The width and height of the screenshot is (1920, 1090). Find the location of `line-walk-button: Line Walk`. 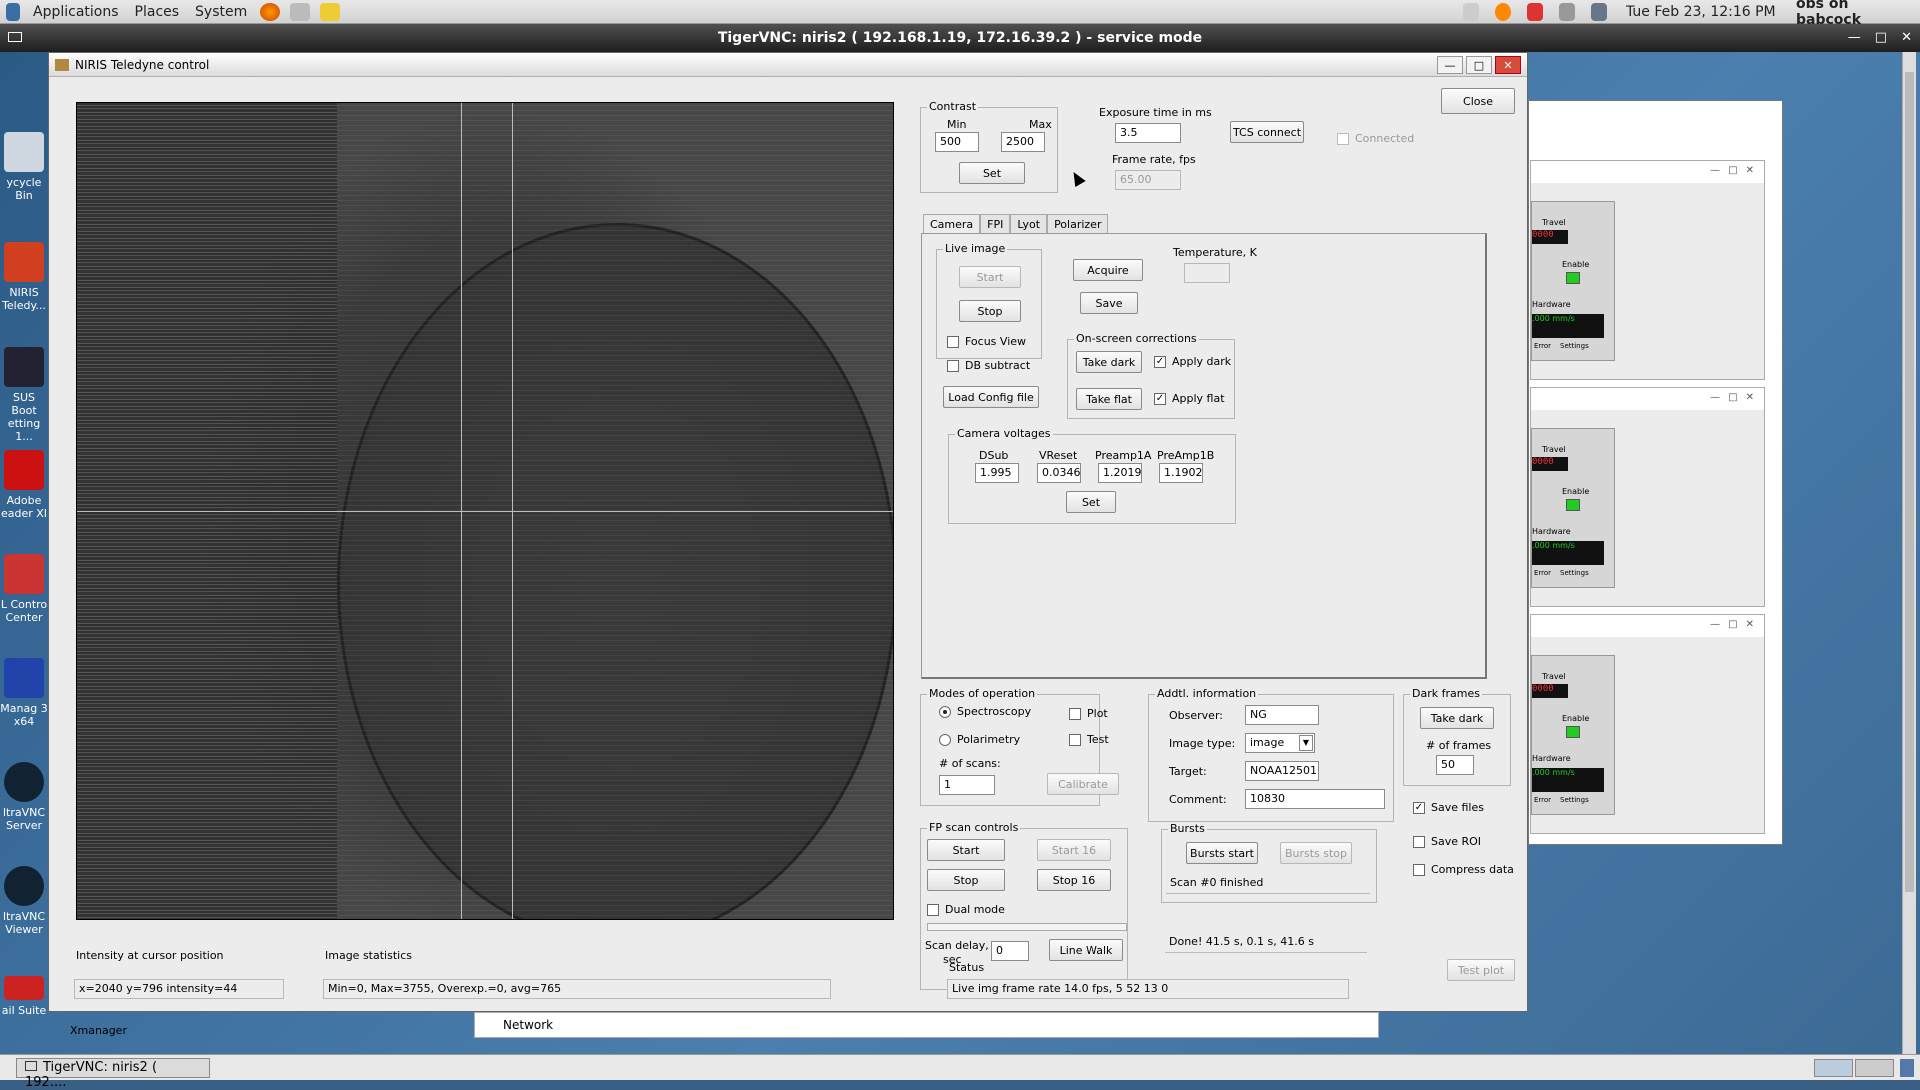

line-walk-button: Line Walk is located at coordinates (1086, 950).